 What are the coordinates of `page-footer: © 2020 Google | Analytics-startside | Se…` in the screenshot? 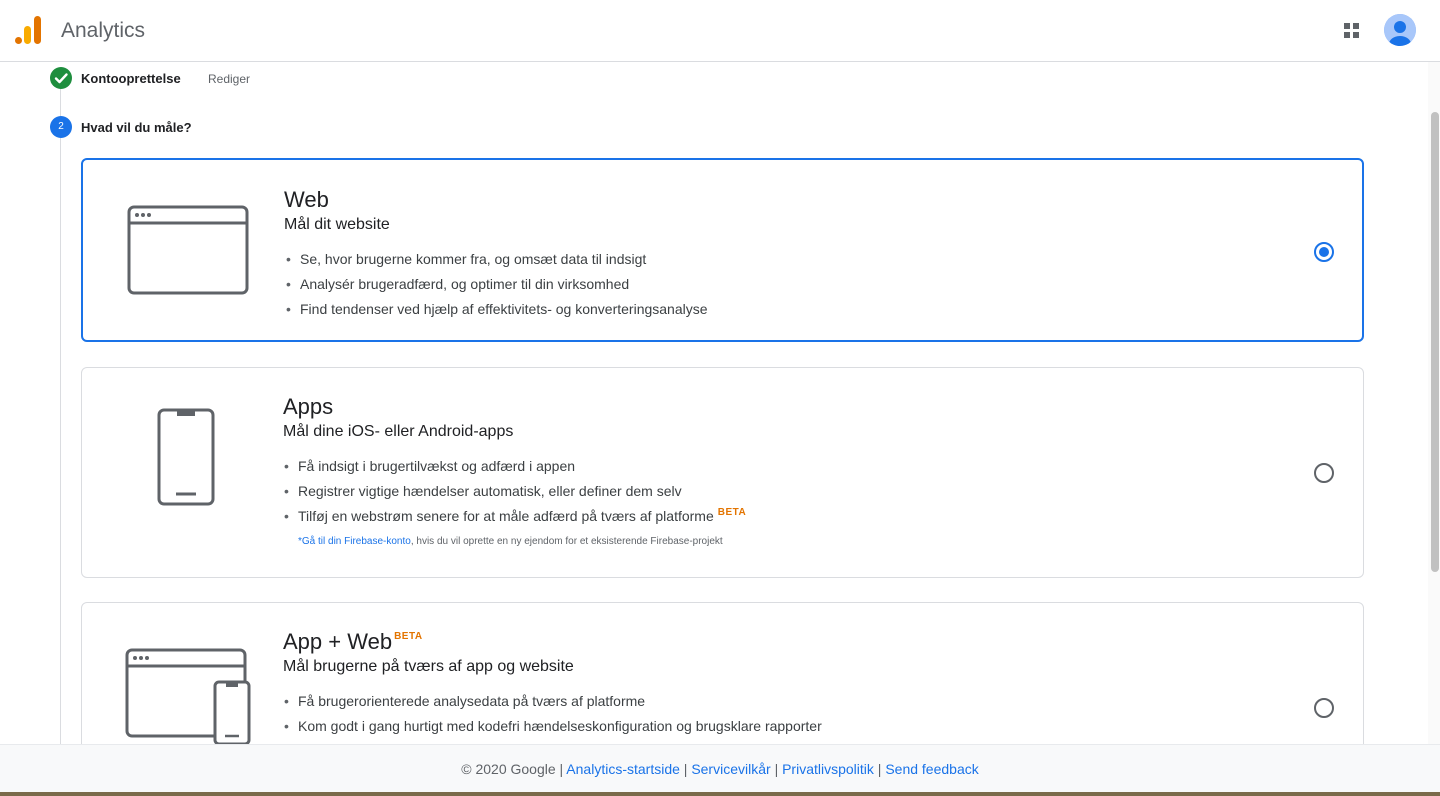 It's located at (720, 768).